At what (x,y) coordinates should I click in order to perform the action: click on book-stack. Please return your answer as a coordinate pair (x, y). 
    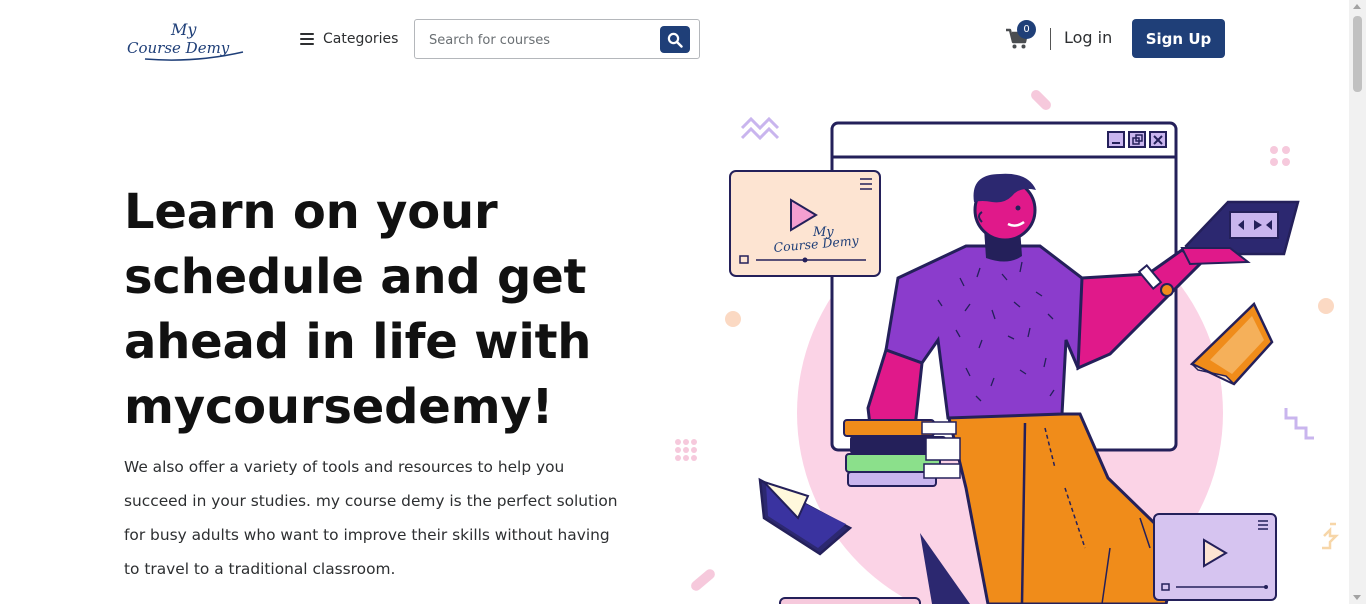
    Looking at the image, I should click on (902, 453).